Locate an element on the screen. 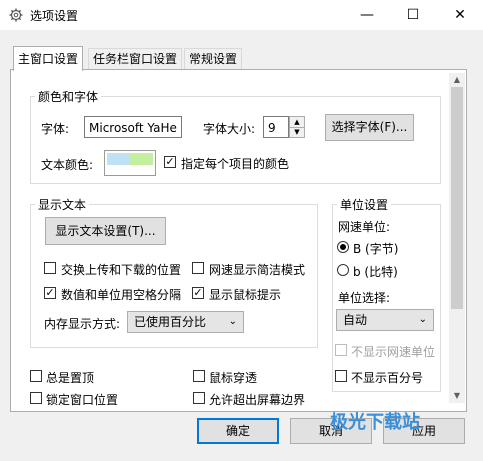 The height and width of the screenshot is (461, 483). title-bar: 选项设置 — ☐ ✕ is located at coordinates (241, 15).